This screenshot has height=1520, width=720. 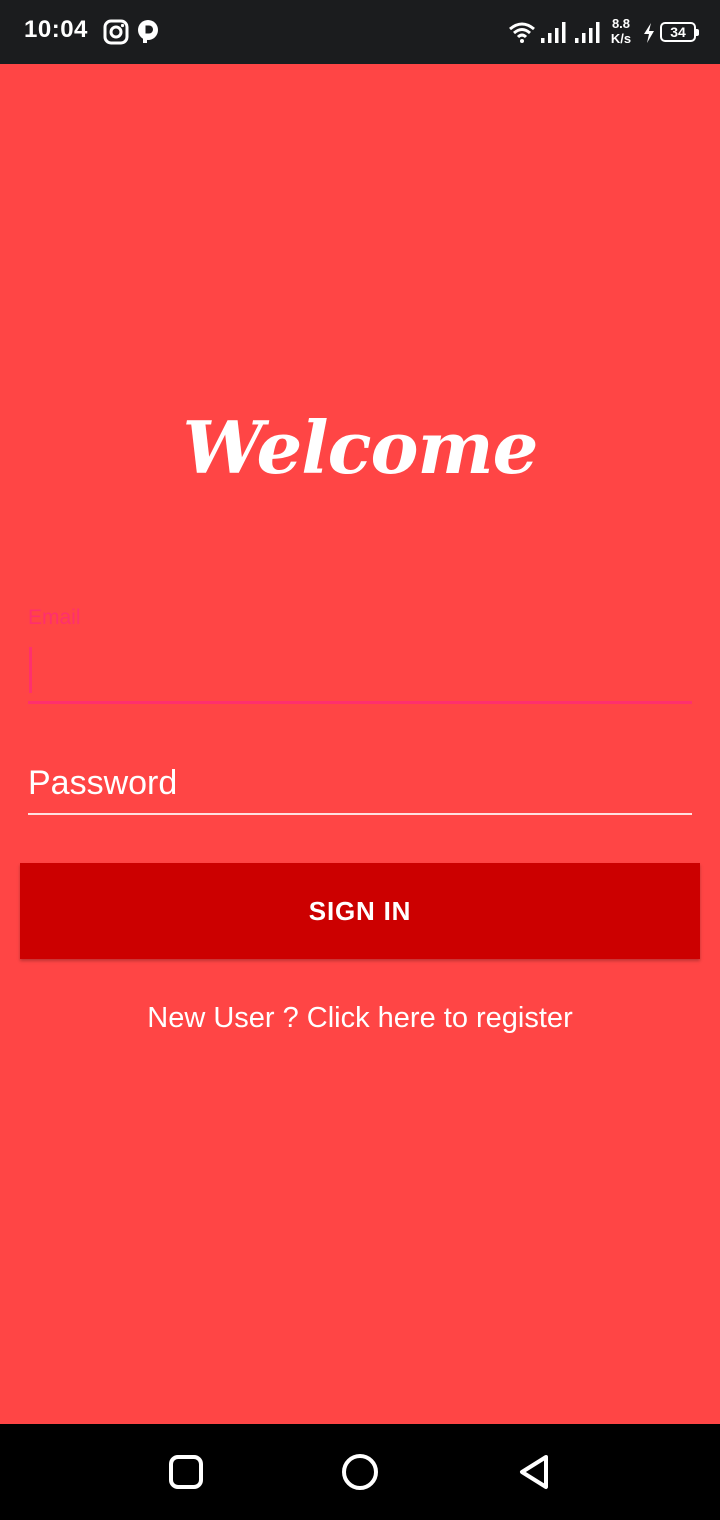 I want to click on battery-level: 34, so click(x=678, y=32).